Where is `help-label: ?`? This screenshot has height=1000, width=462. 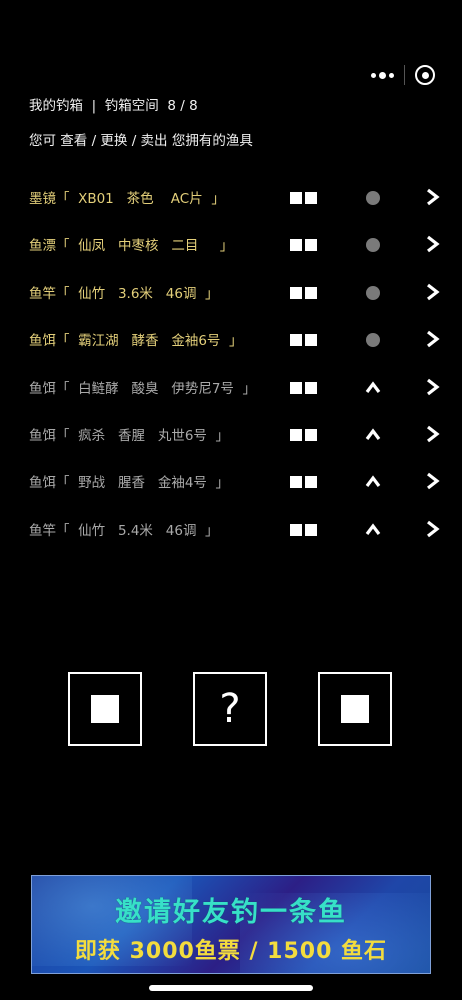
help-label: ? is located at coordinates (230, 709).